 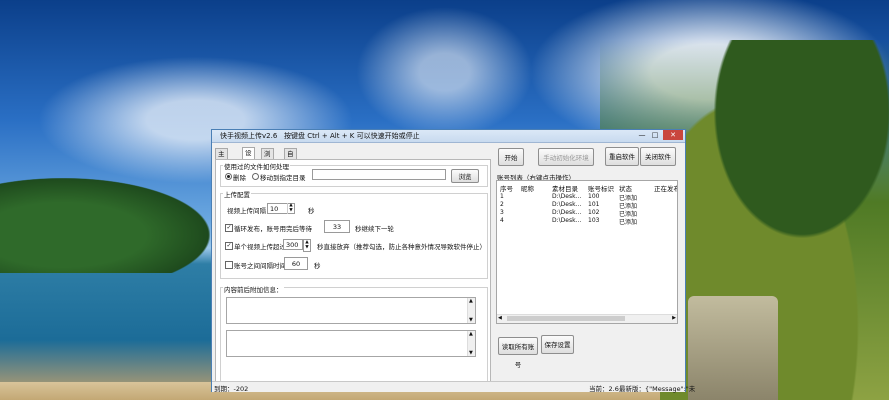 I want to click on wallpaper-bench, so click(x=733, y=348).